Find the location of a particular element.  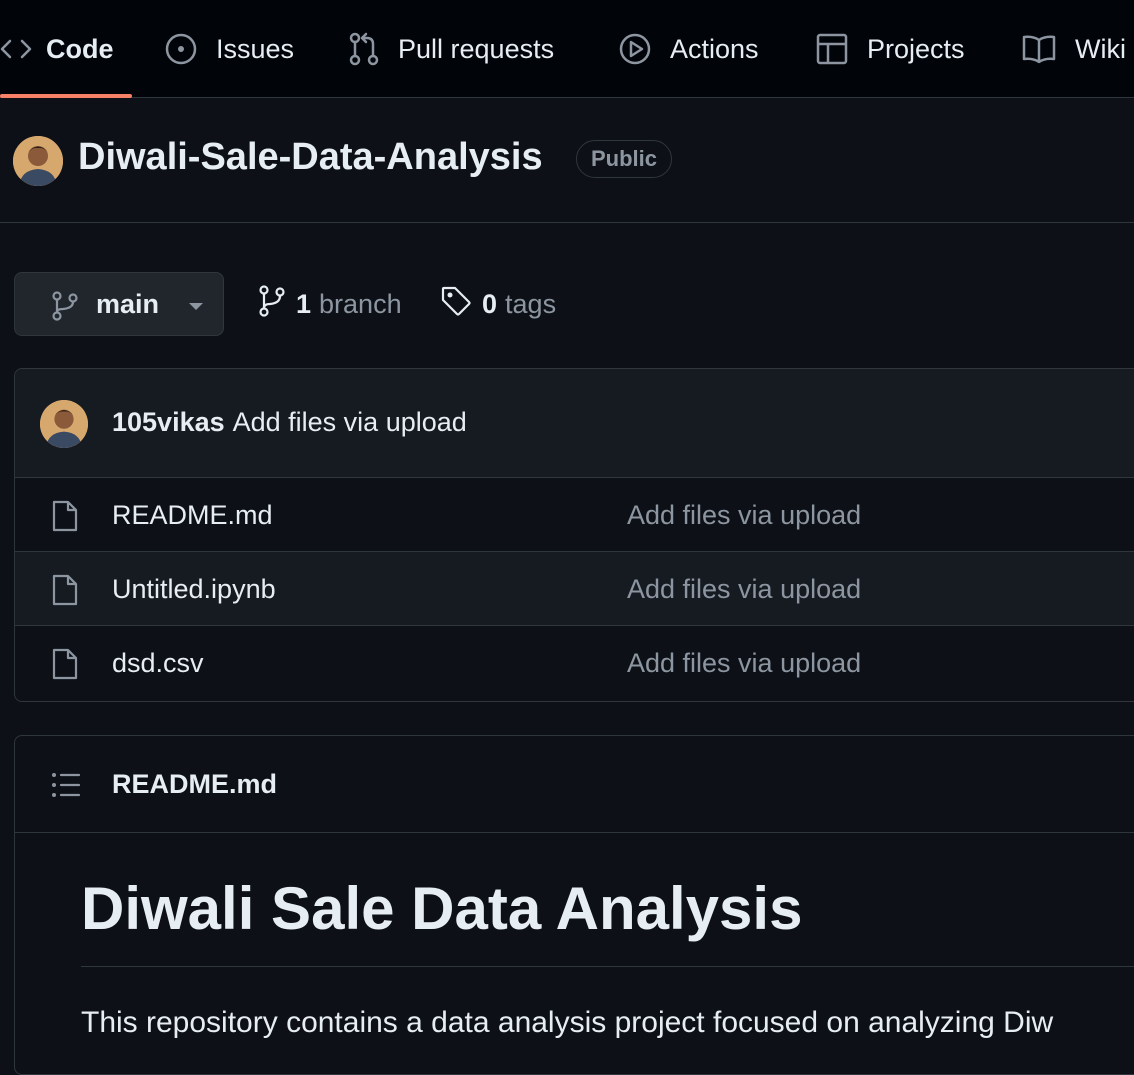

tag-count: 0 is located at coordinates (490, 303).